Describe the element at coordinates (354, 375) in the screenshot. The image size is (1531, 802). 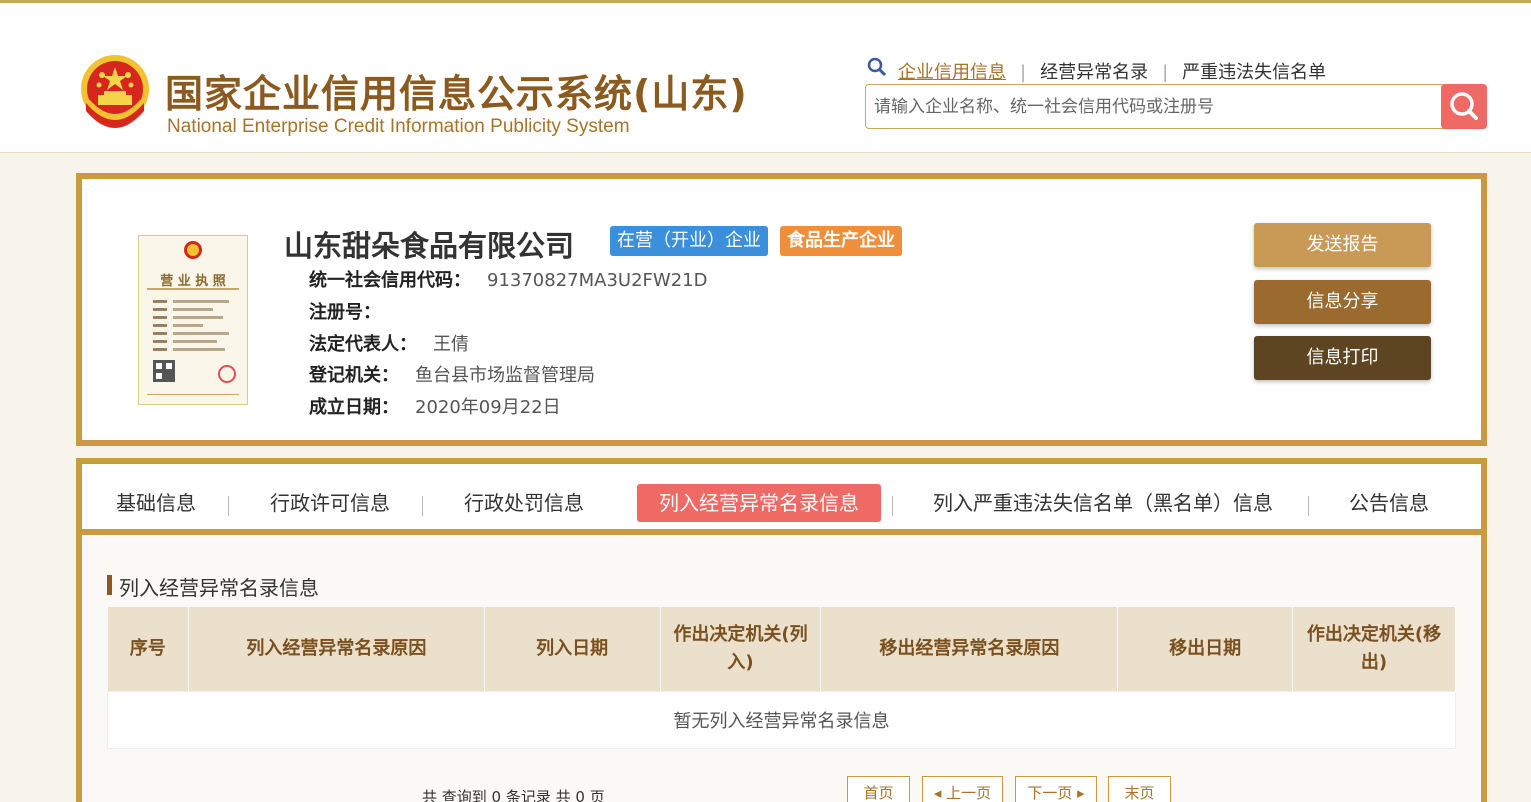
I see `info-label: 登记机关：` at that location.